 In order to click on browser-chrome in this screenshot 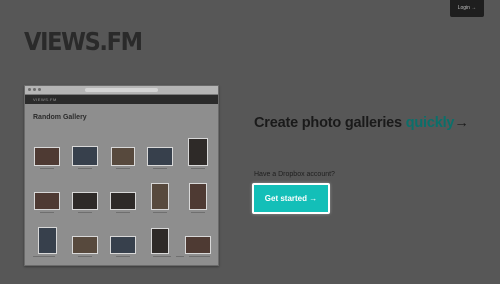, I will do `click(121, 90)`.